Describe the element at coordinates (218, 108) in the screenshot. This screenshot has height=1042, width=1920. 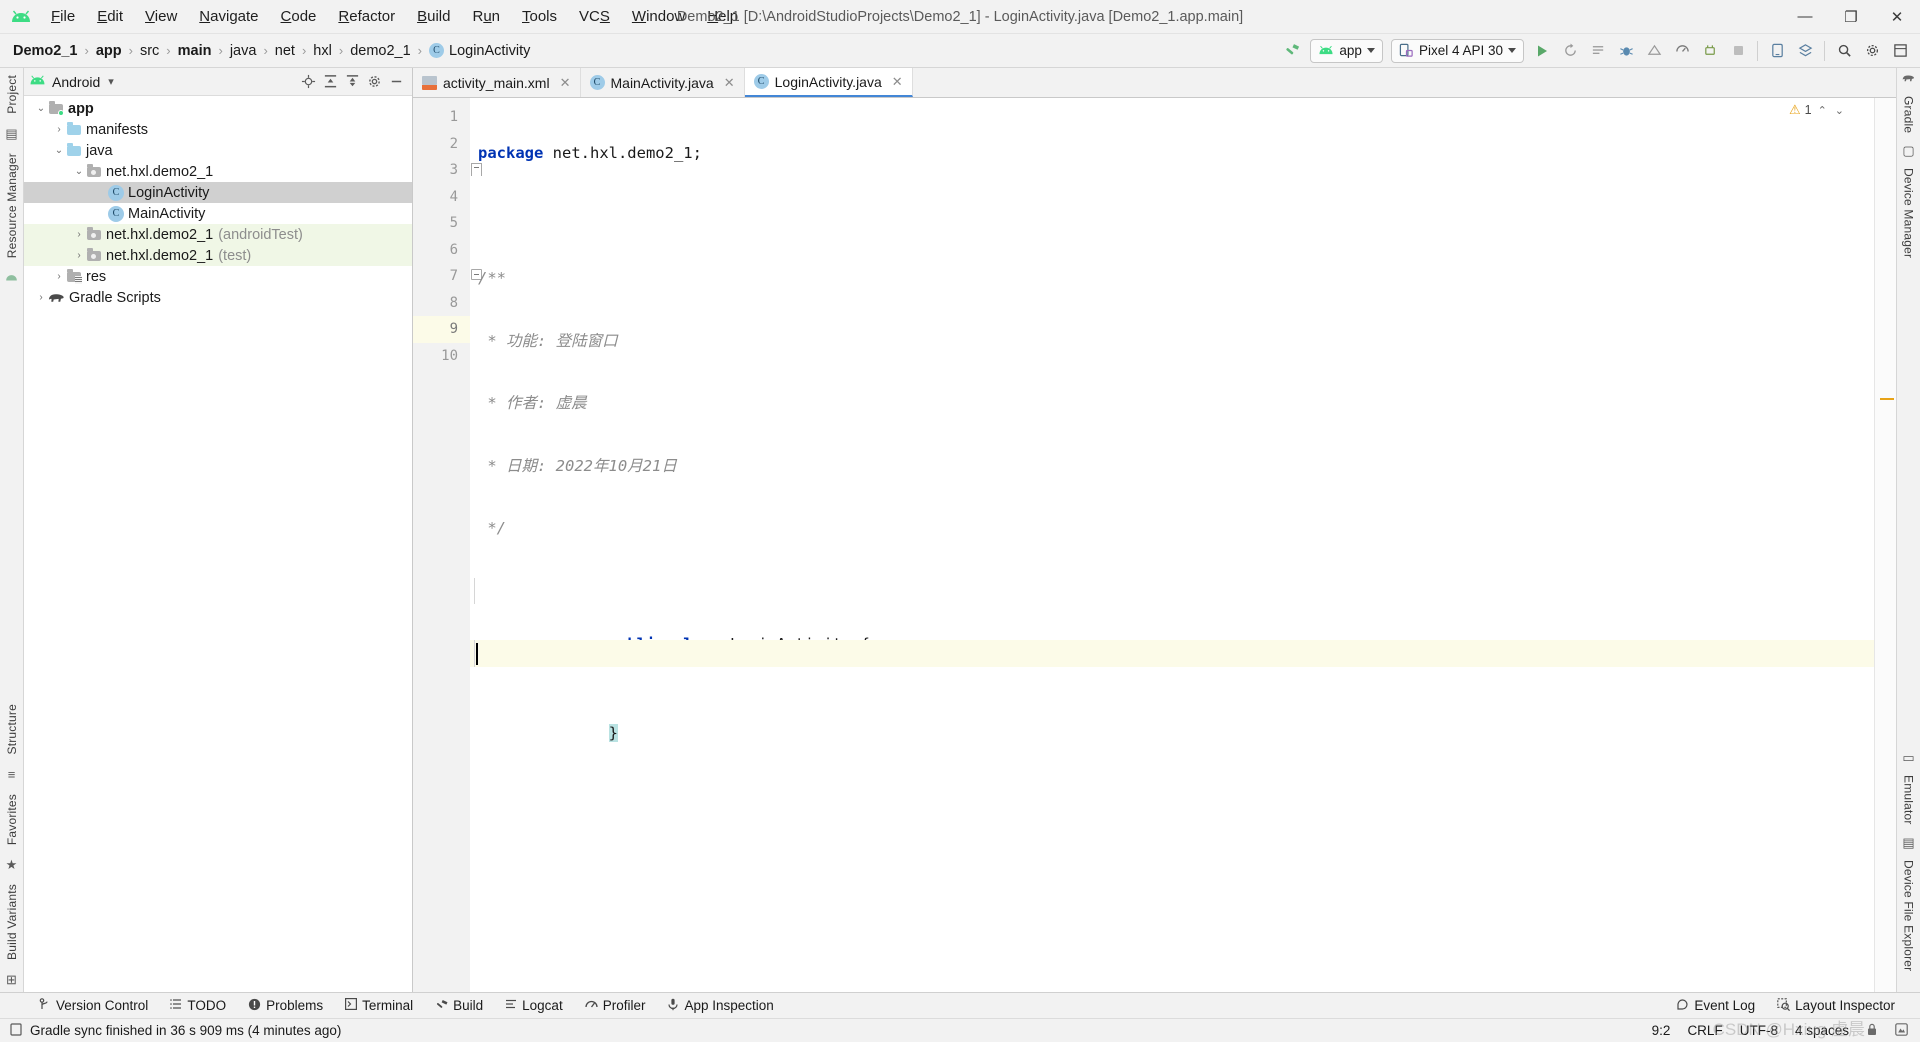
I see `tree-node-app: ⌄ app` at that location.